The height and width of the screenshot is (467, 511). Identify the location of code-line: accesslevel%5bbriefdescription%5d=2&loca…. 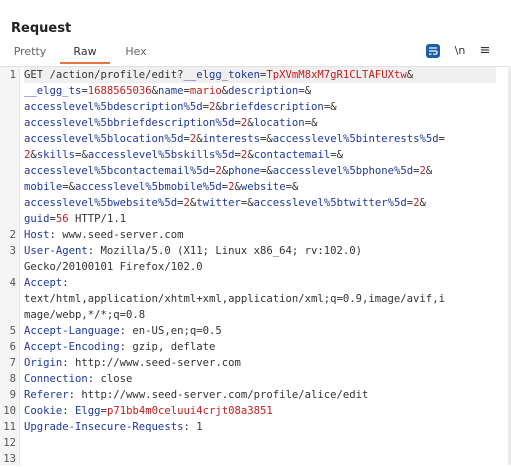
(255, 123).